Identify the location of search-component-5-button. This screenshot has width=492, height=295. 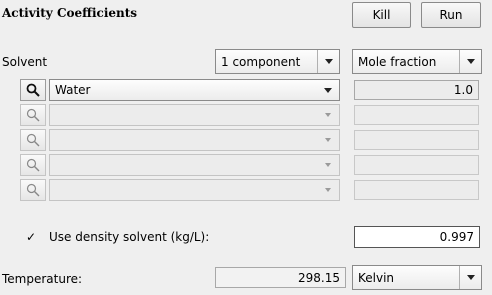
(33, 190).